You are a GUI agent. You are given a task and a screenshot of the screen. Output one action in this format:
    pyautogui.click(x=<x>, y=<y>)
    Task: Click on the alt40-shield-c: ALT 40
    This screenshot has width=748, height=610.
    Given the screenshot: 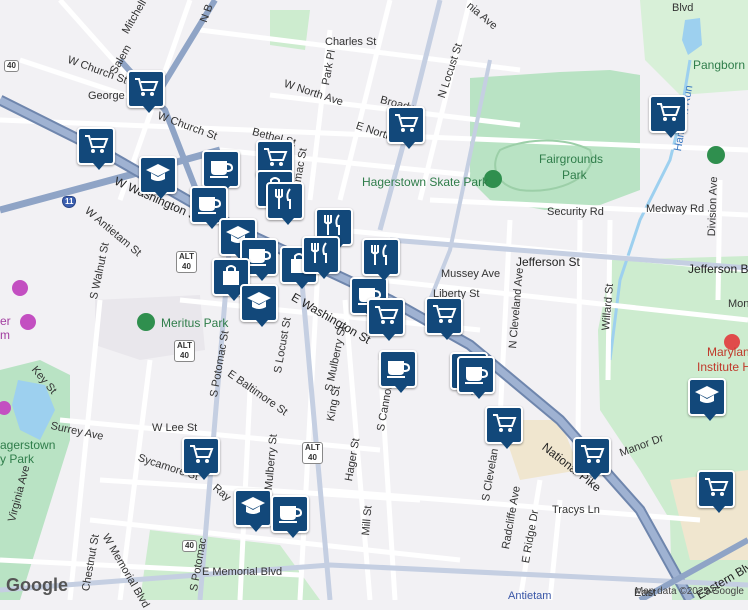 What is the action you would take?
    pyautogui.click(x=312, y=453)
    